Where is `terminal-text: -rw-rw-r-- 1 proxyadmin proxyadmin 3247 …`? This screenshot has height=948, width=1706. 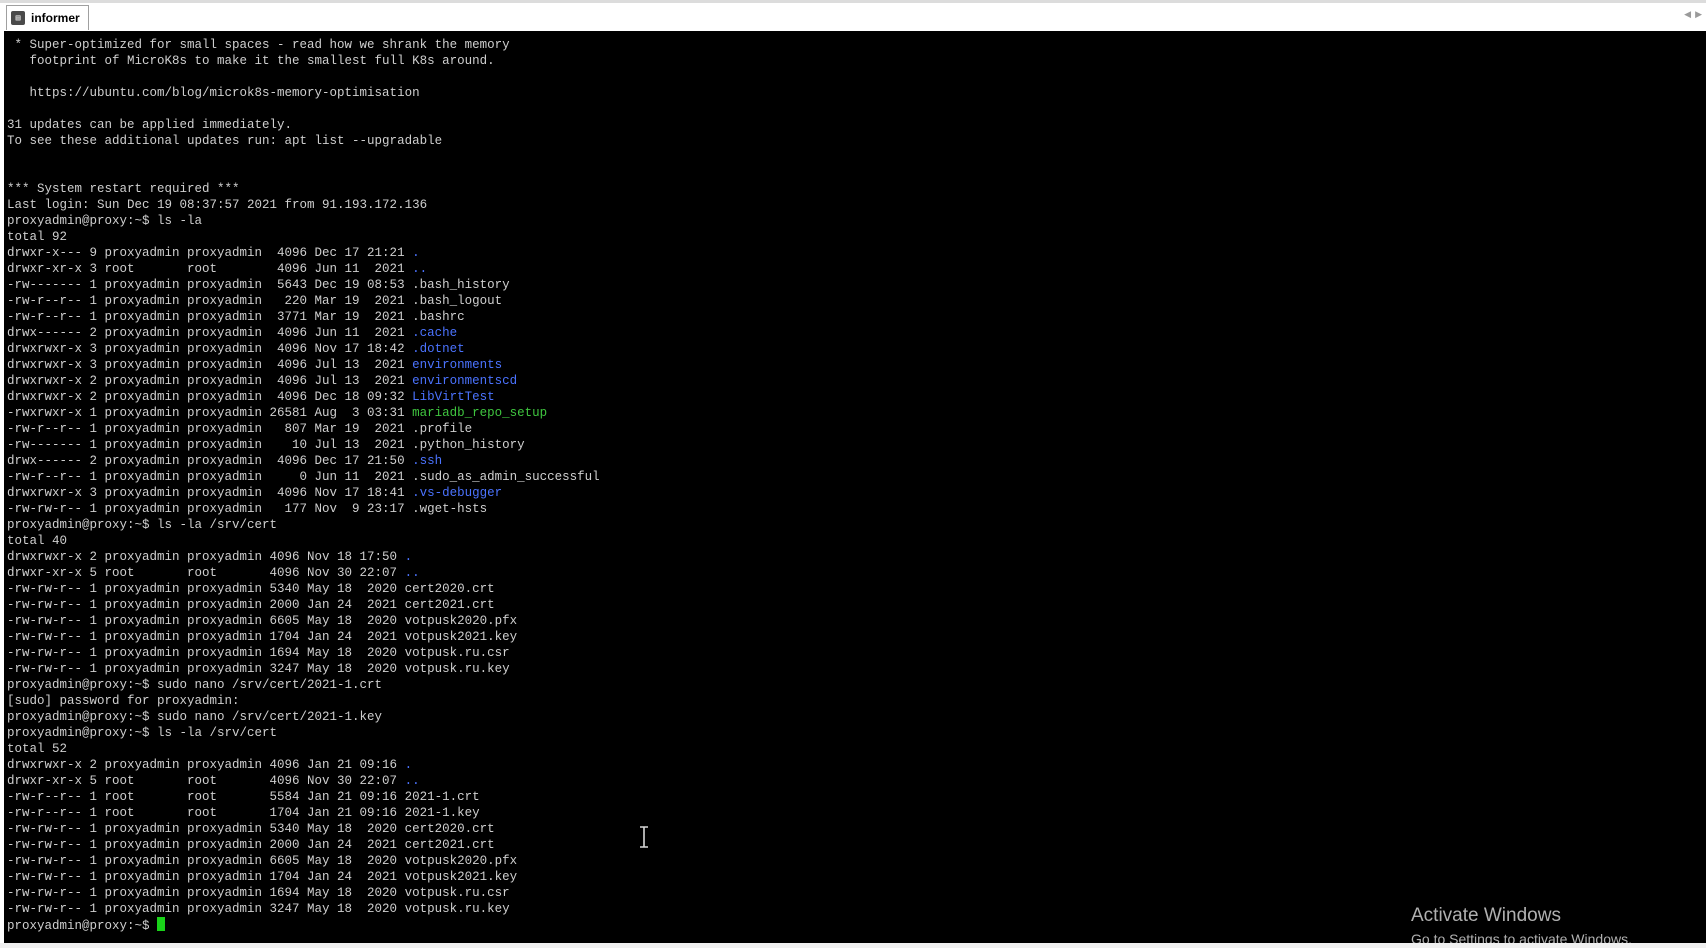 terminal-text: -rw-rw-r-- 1 proxyadmin proxyadmin 3247 … is located at coordinates (258, 669).